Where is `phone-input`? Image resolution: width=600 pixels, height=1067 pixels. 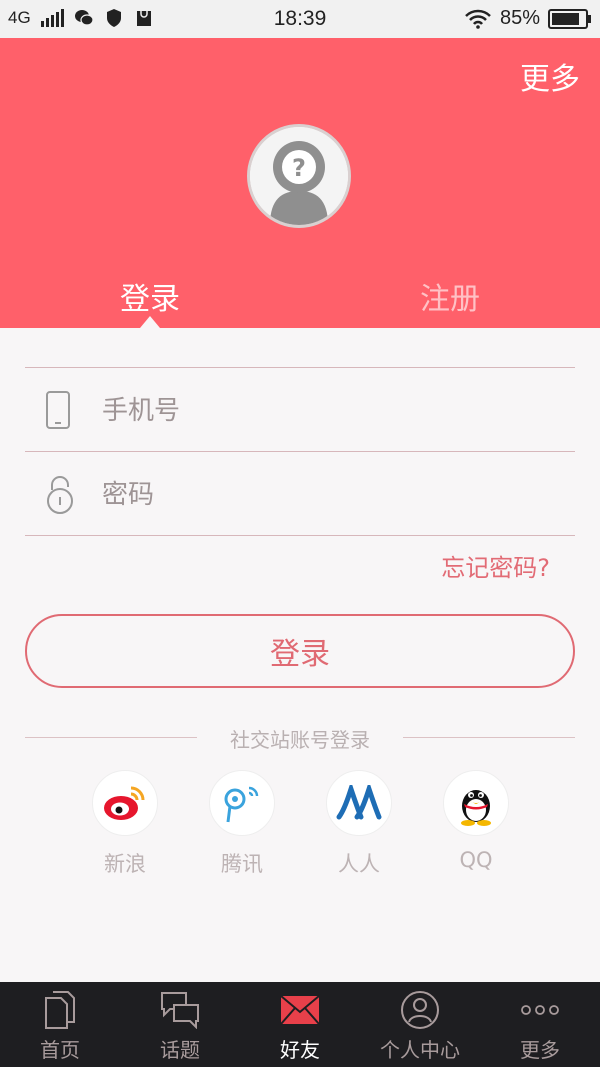
phone-input is located at coordinates (332, 410).